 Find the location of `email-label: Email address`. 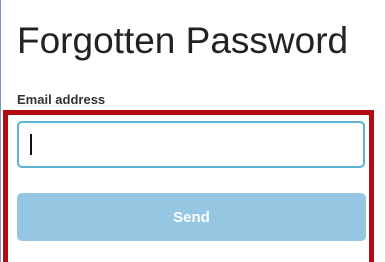

email-label: Email address is located at coordinates (61, 99).